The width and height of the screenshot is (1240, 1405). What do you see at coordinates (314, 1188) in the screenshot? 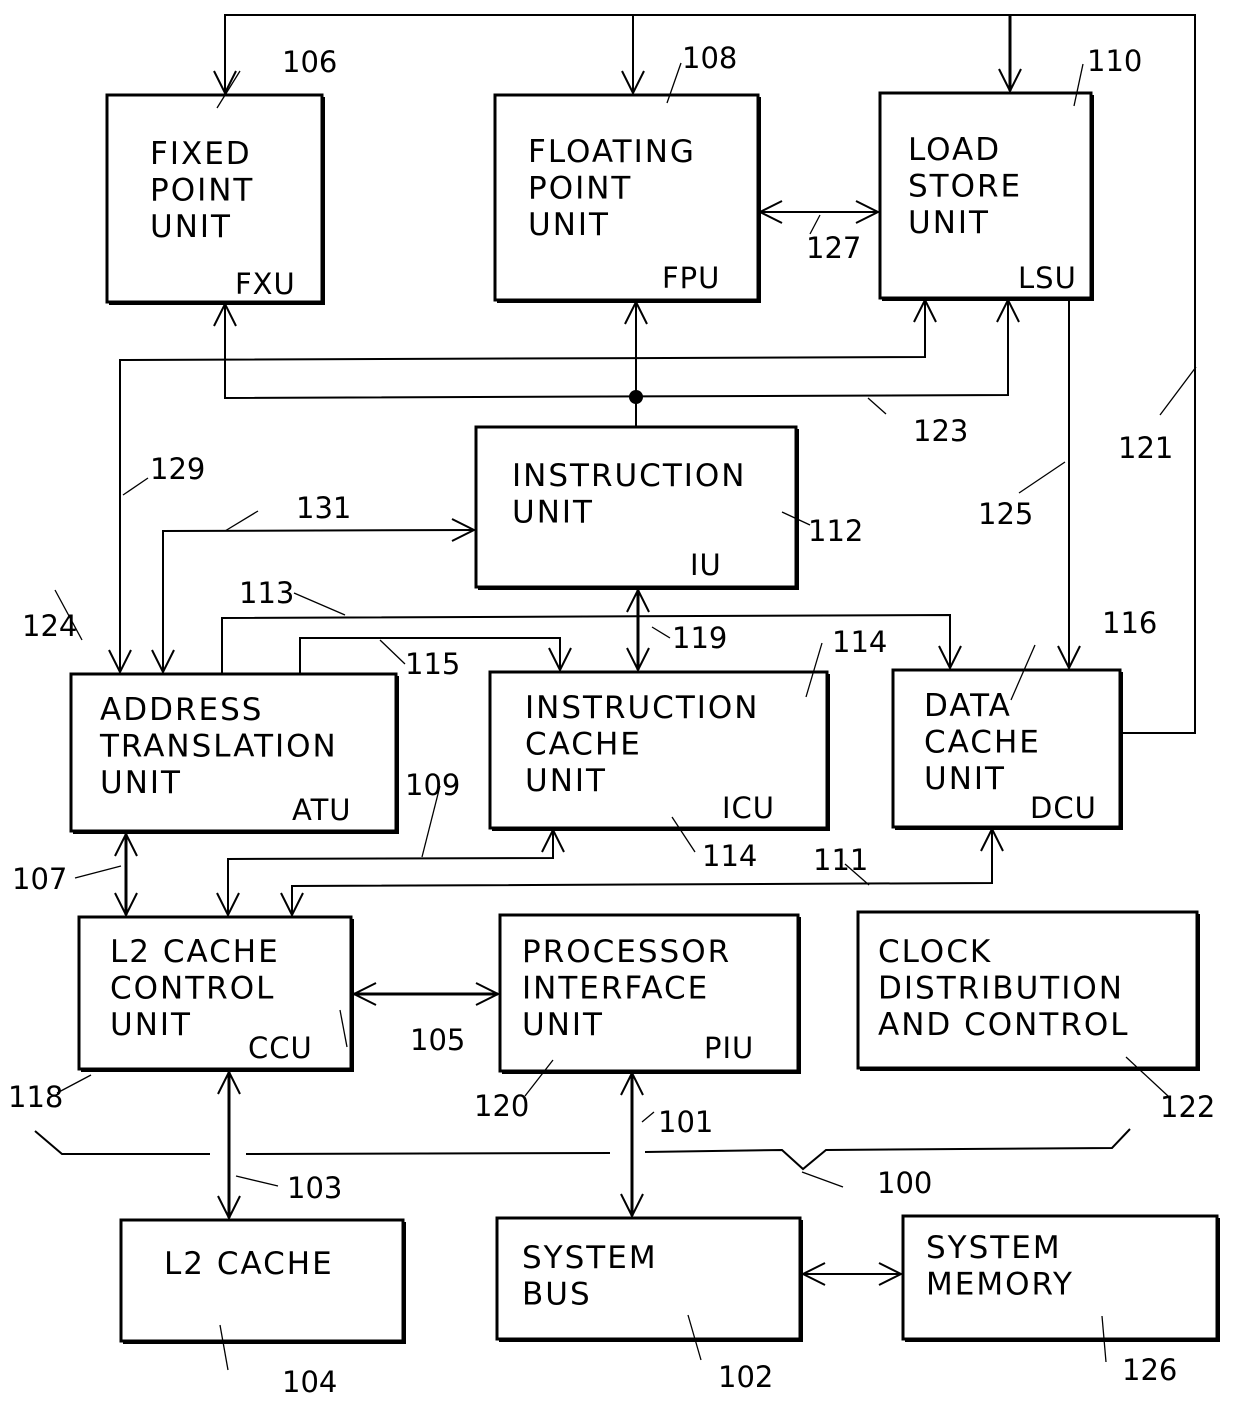
I see `reference-numeral-103: 103` at bounding box center [314, 1188].